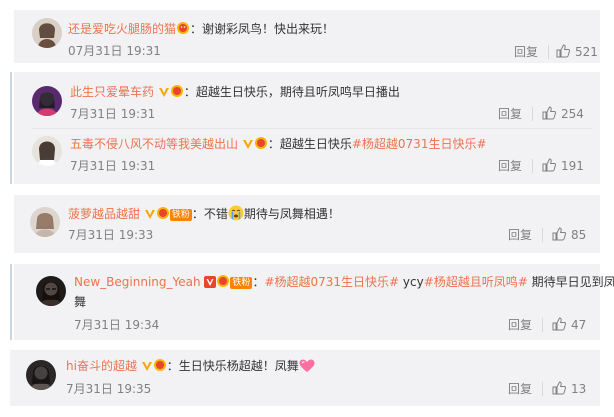 The image size is (614, 417). What do you see at coordinates (579, 325) in the screenshot?
I see `like-count: 47` at bounding box center [579, 325].